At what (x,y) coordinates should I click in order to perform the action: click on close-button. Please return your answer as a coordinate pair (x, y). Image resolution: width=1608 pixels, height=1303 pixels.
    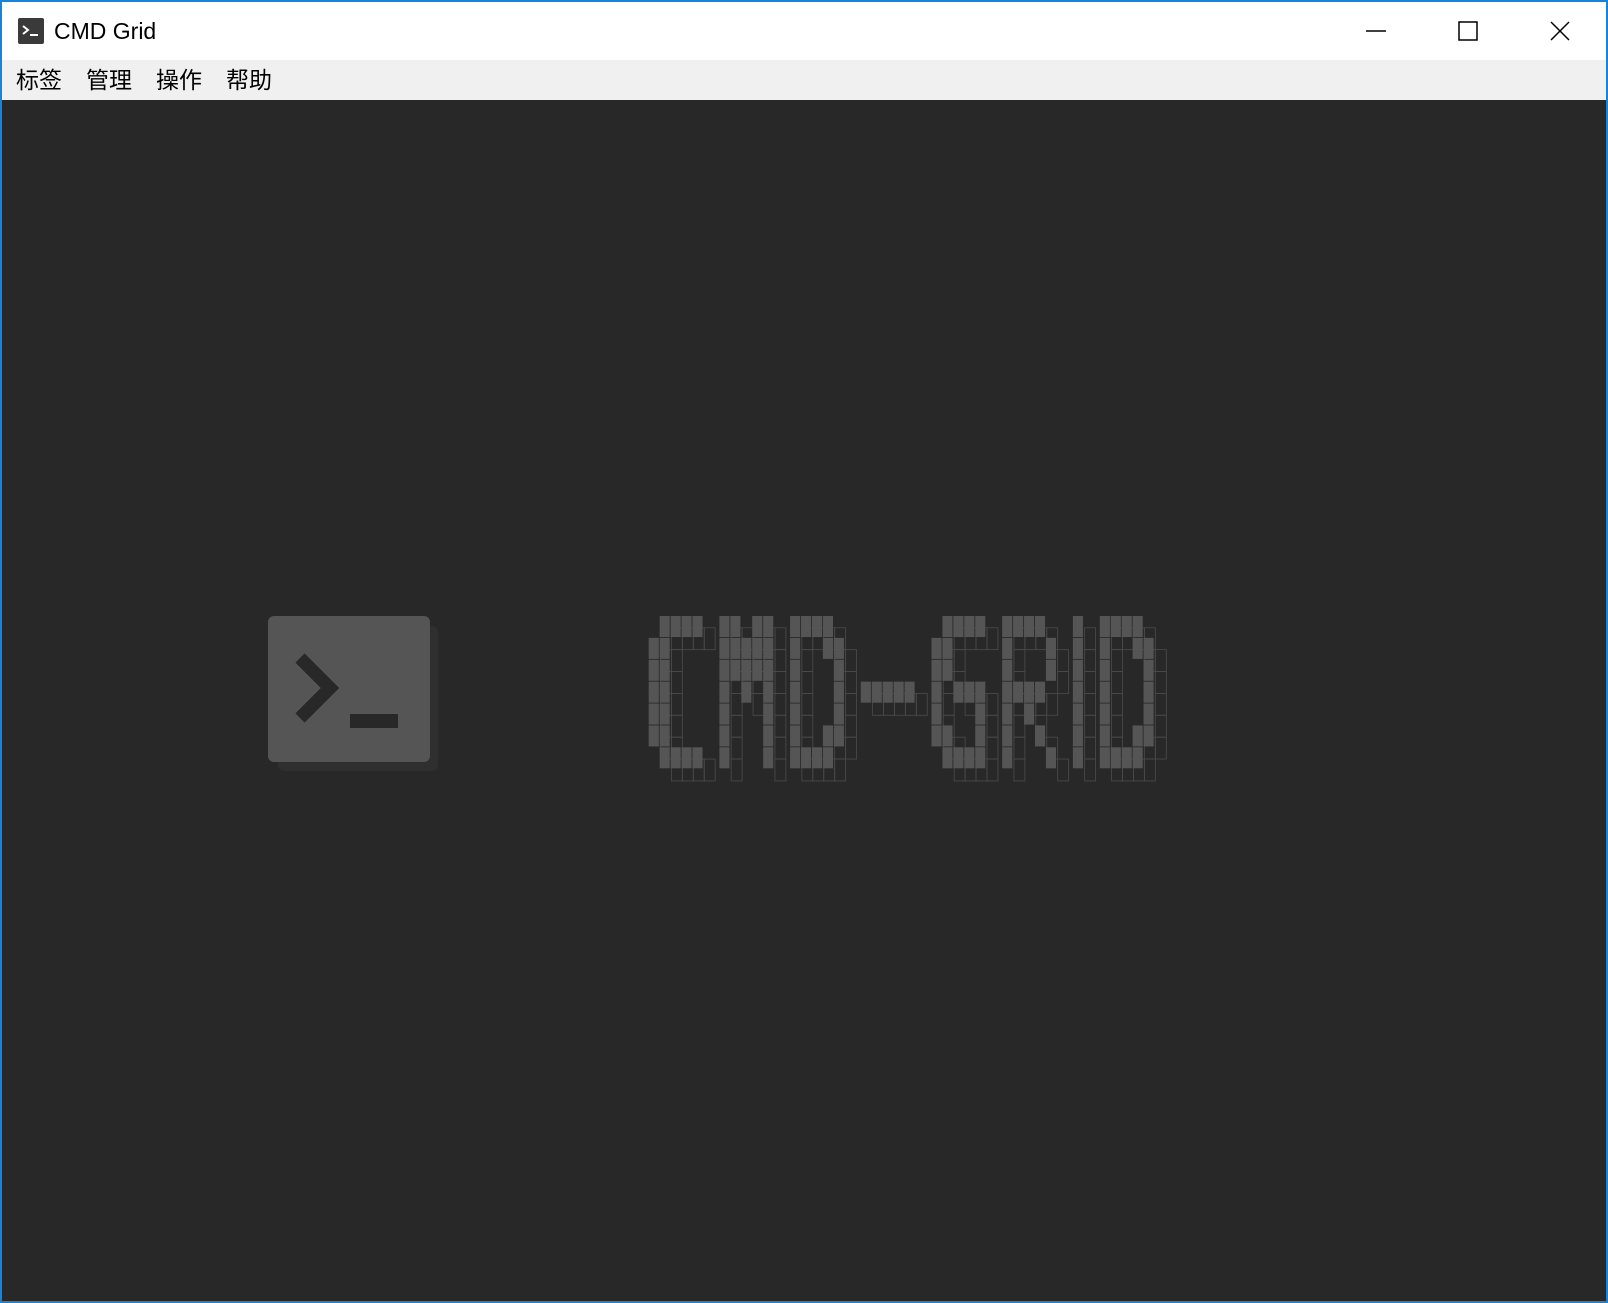
    Looking at the image, I should click on (1560, 31).